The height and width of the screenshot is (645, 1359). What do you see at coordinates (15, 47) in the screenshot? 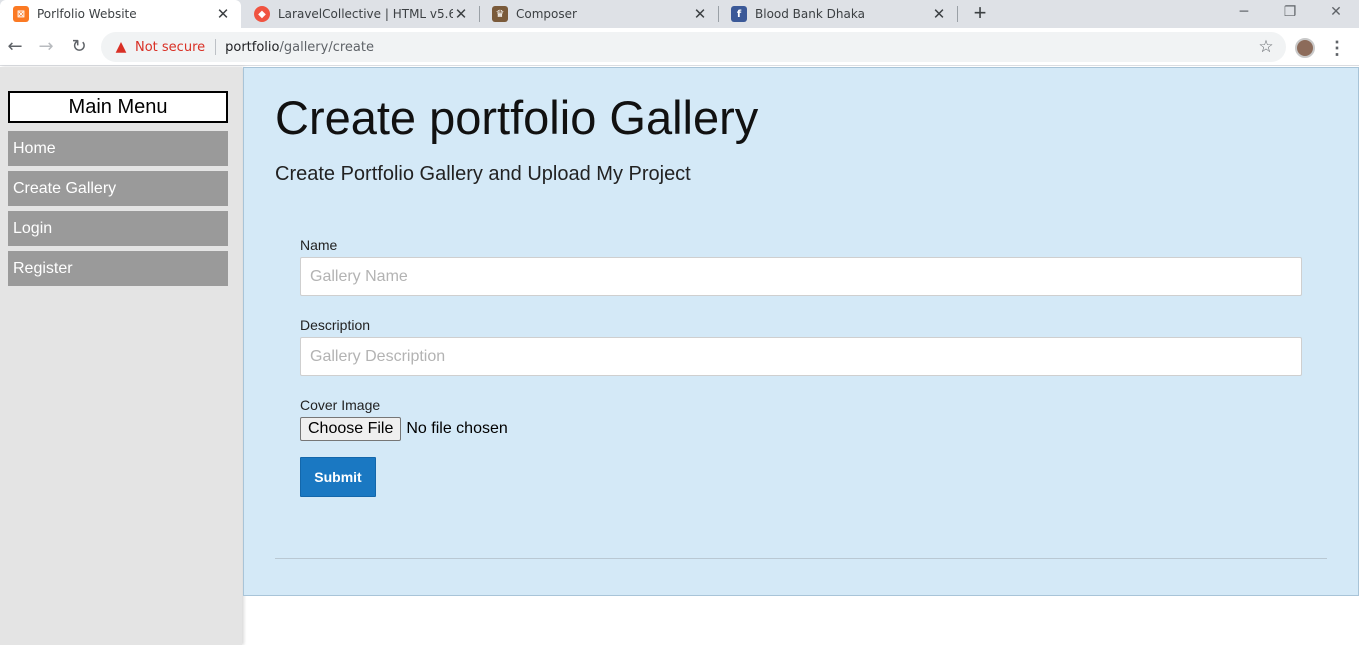
I see `back-button: ←` at bounding box center [15, 47].